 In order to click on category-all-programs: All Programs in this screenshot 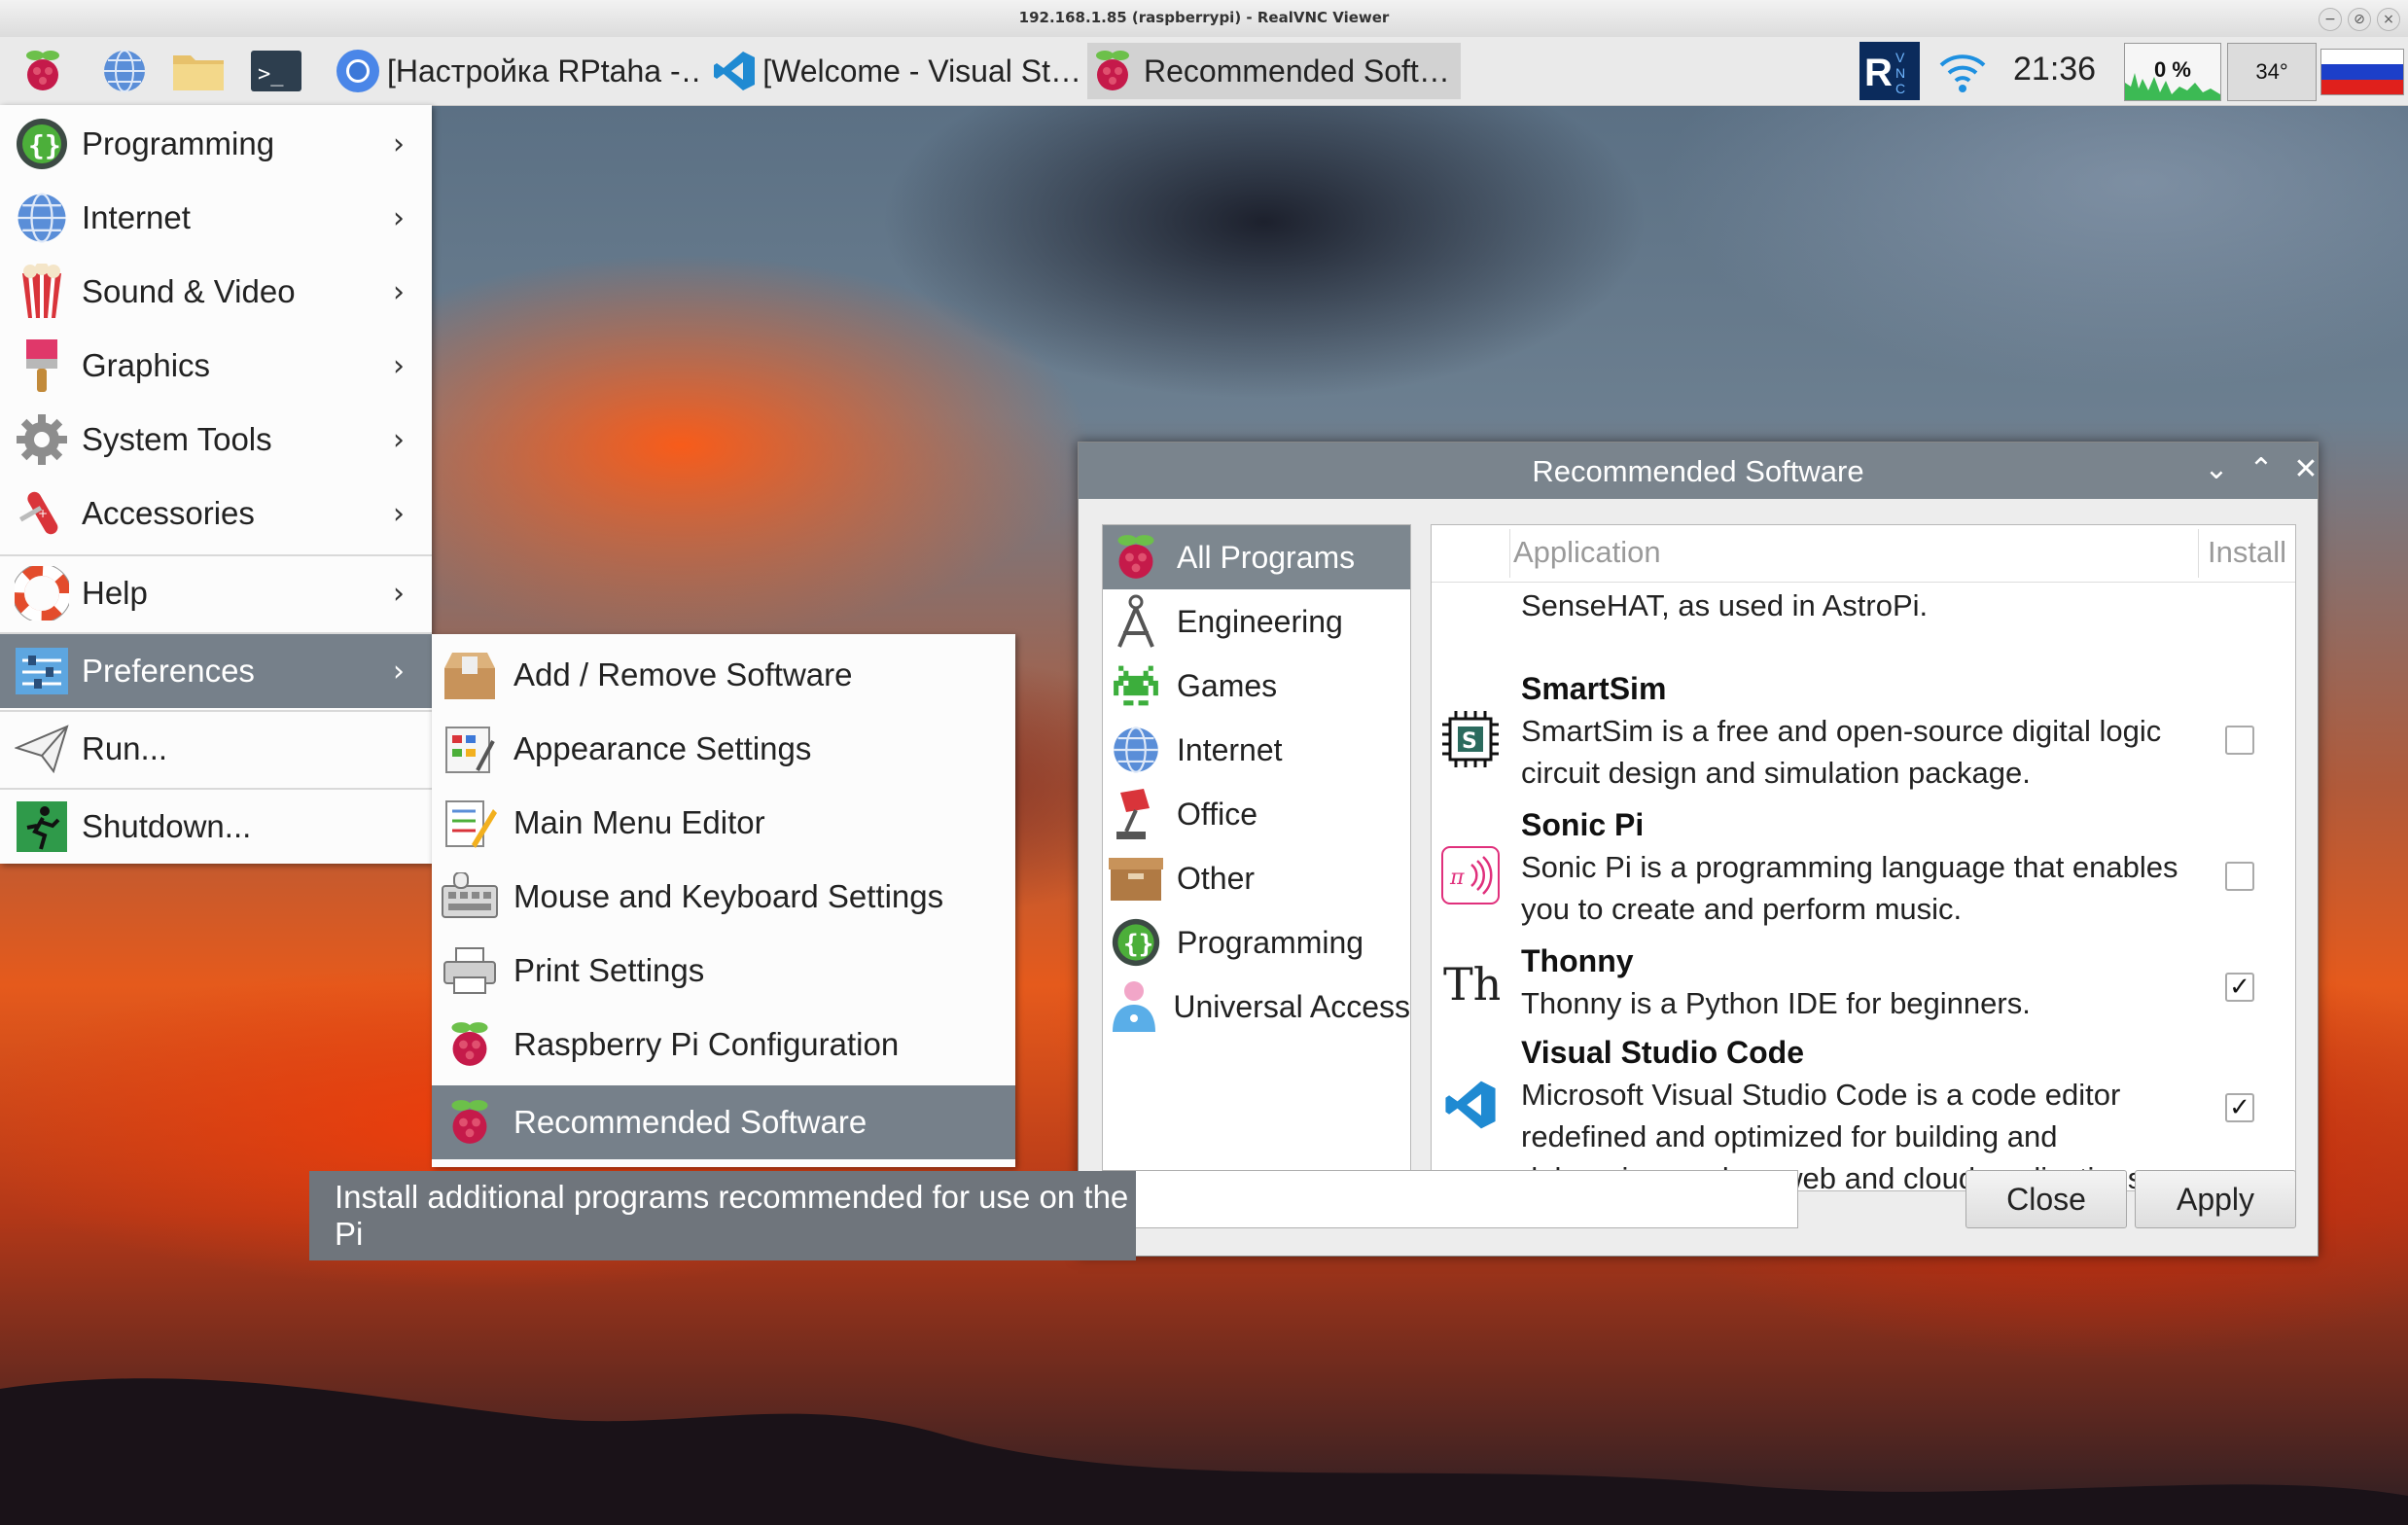, I will do `click(1256, 557)`.